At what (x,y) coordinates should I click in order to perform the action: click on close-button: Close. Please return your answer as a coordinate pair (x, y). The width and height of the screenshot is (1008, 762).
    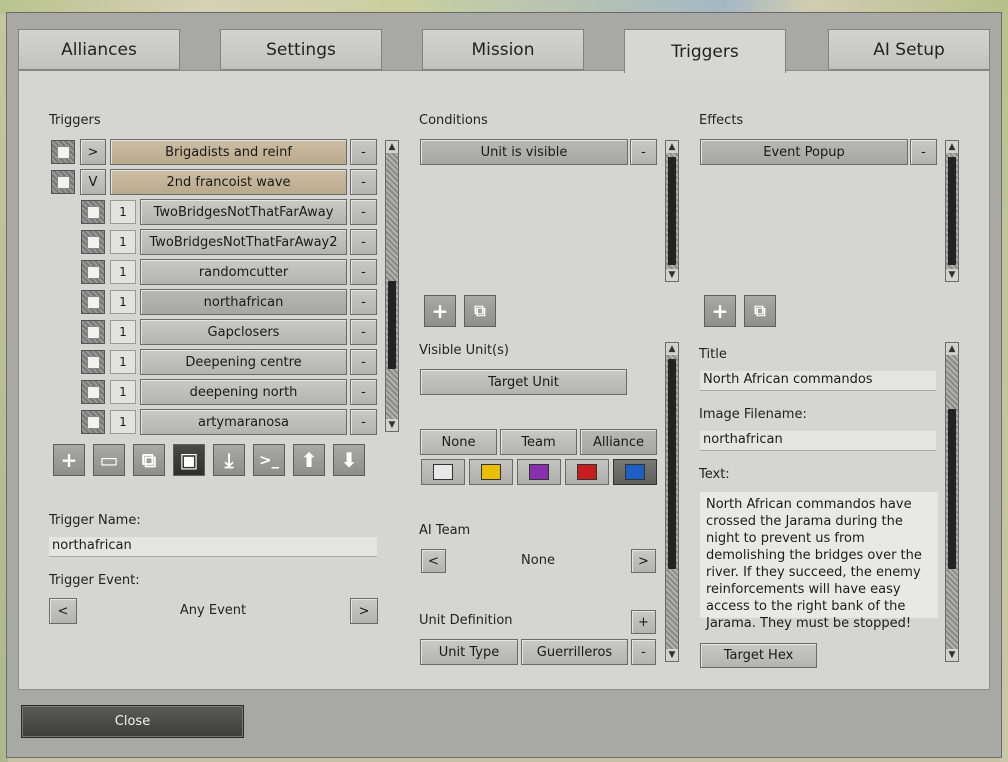
    Looking at the image, I should click on (132, 721).